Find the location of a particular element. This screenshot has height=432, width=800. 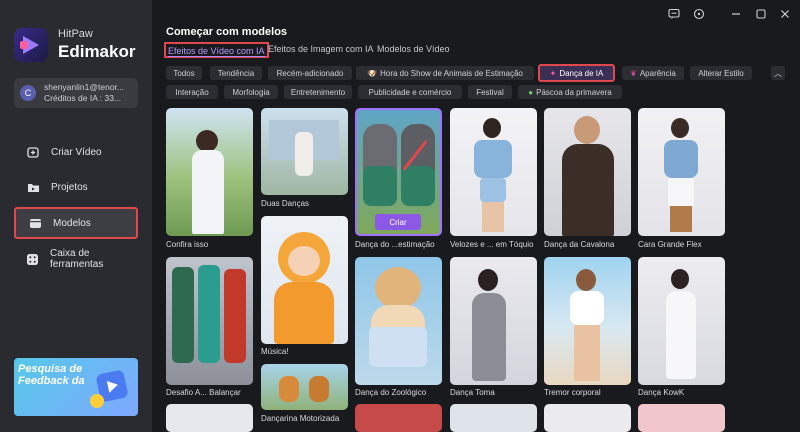

chip-morphology: Morfologia is located at coordinates (251, 92).